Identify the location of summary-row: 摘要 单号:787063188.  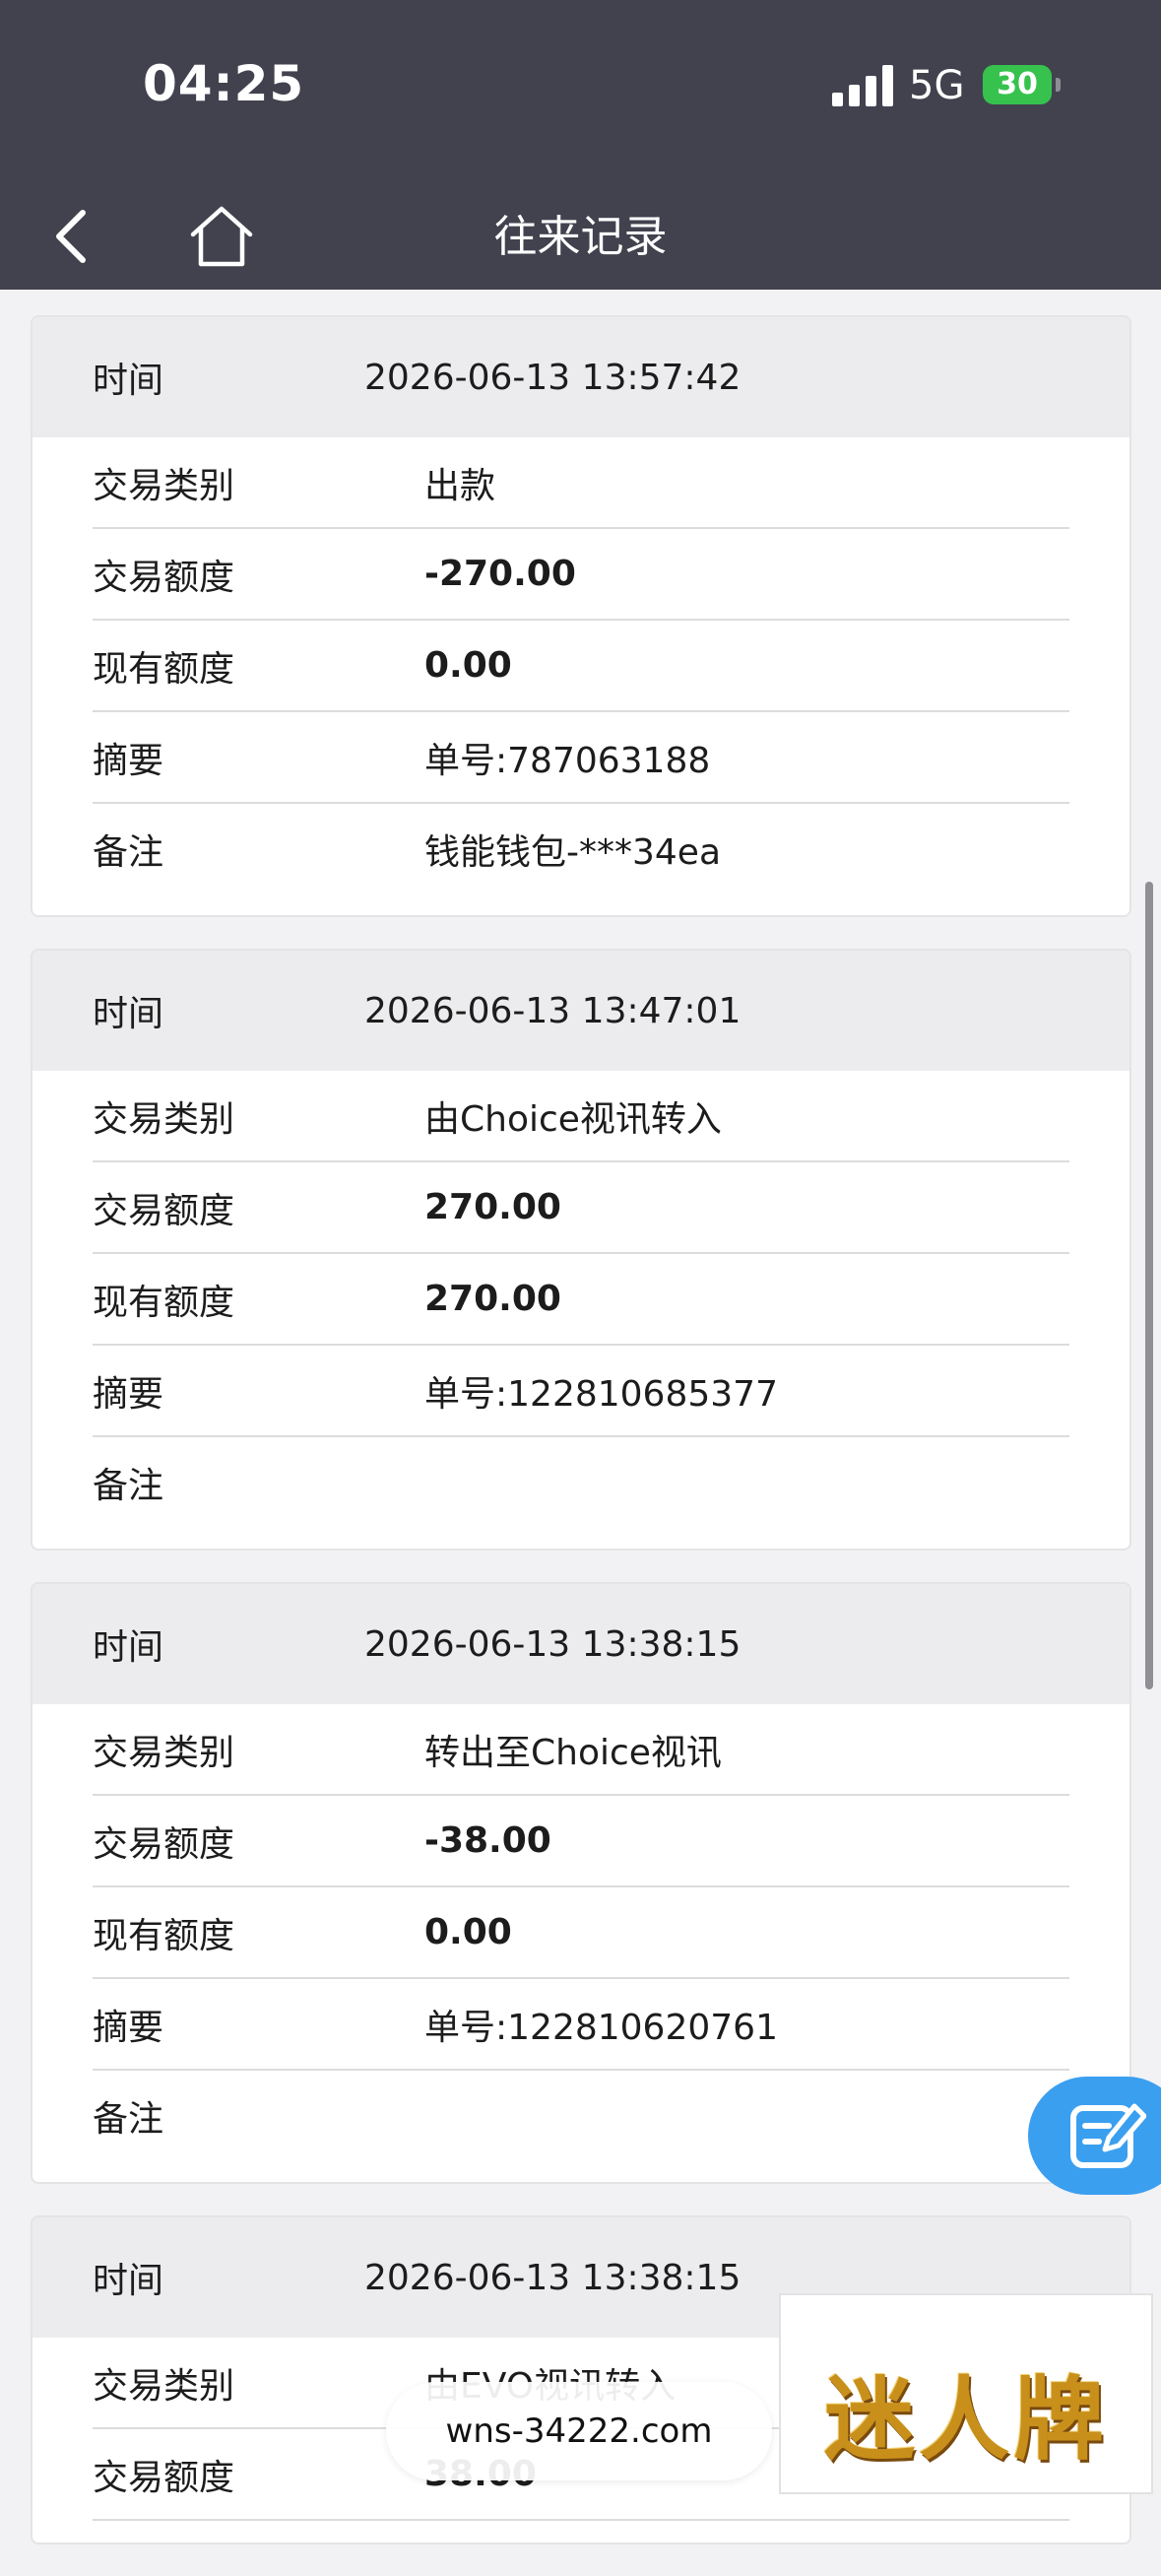
(581, 758).